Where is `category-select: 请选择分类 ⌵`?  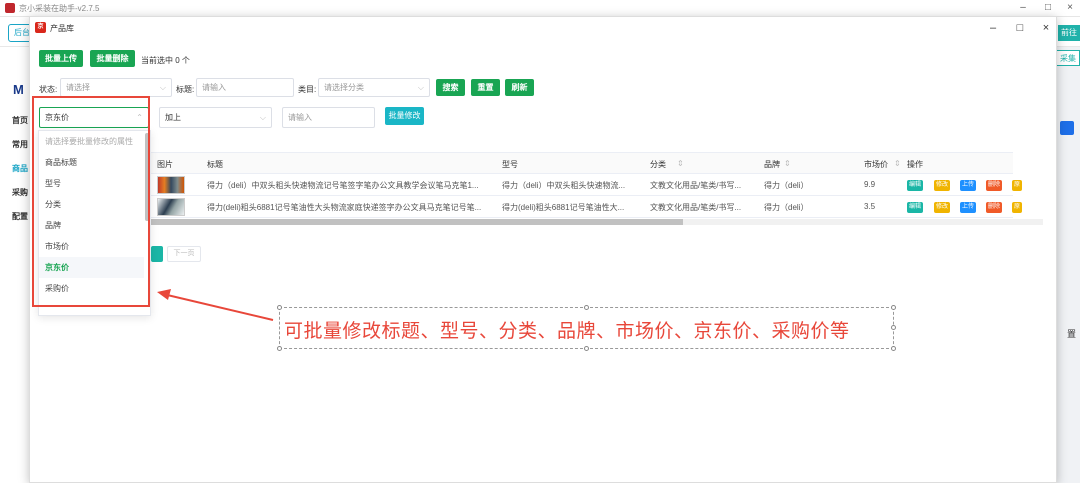 category-select: 请选择分类 ⌵ is located at coordinates (374, 87).